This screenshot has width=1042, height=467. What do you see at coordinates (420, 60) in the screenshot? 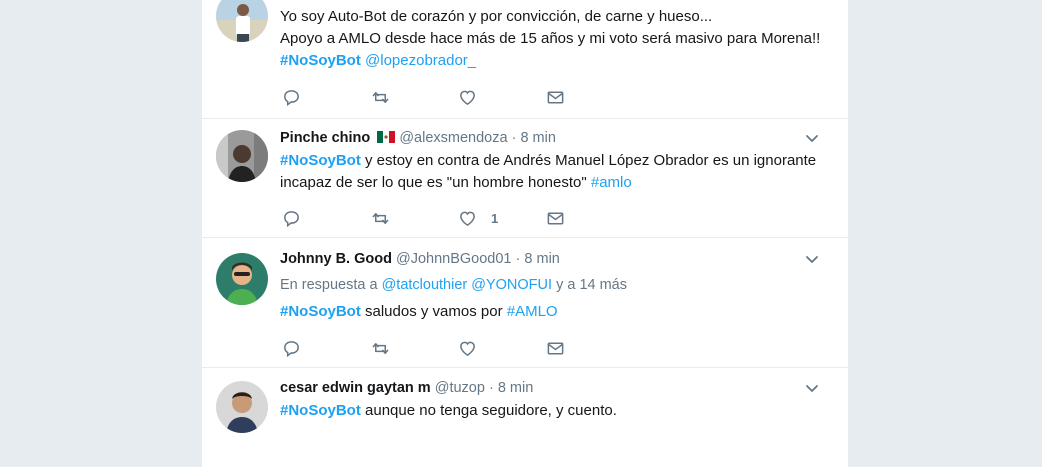
I see `mention-link: @lopezobrador_` at bounding box center [420, 60].